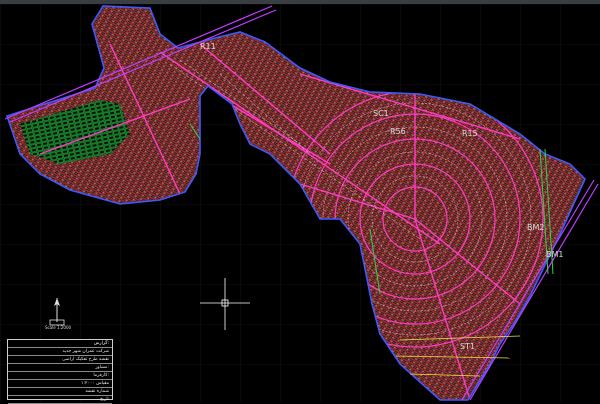 The height and width of the screenshot is (404, 600). Describe the element at coordinates (470, 133) in the screenshot. I see `label-r15: R15` at that location.